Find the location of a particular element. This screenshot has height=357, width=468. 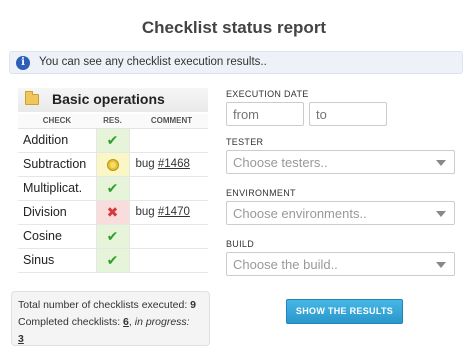

environment-select: Choose environments.. is located at coordinates (340, 213).